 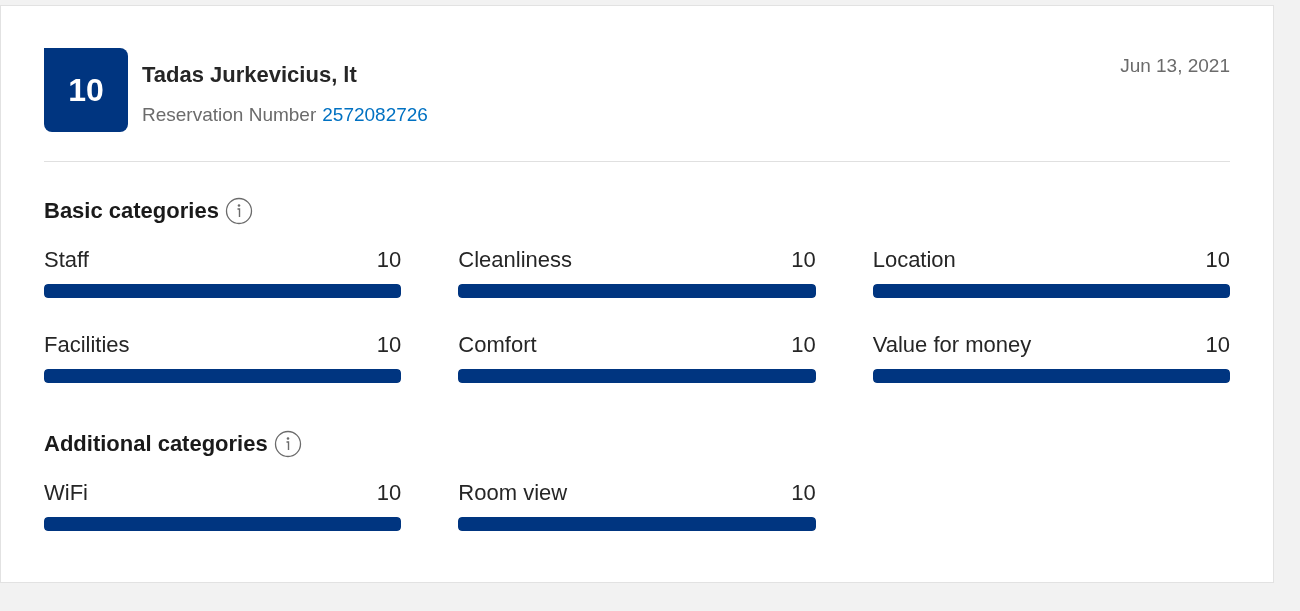 I want to click on reservation-label: Reservation Number, so click(x=229, y=115).